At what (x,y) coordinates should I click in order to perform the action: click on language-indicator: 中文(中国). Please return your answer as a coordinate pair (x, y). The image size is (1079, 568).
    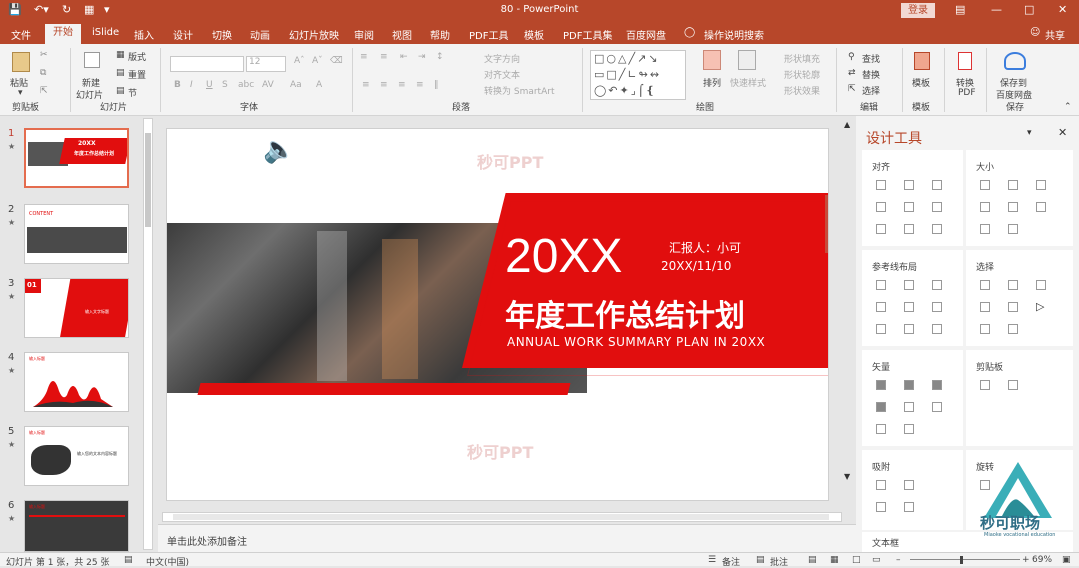
    Looking at the image, I should click on (167, 561).